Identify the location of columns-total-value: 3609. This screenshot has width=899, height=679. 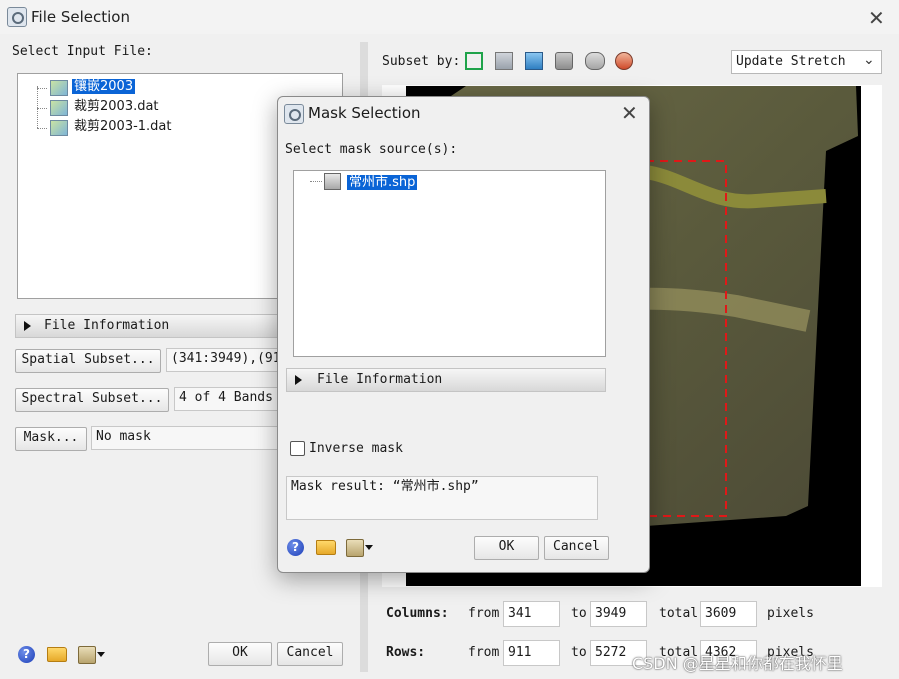
(728, 614).